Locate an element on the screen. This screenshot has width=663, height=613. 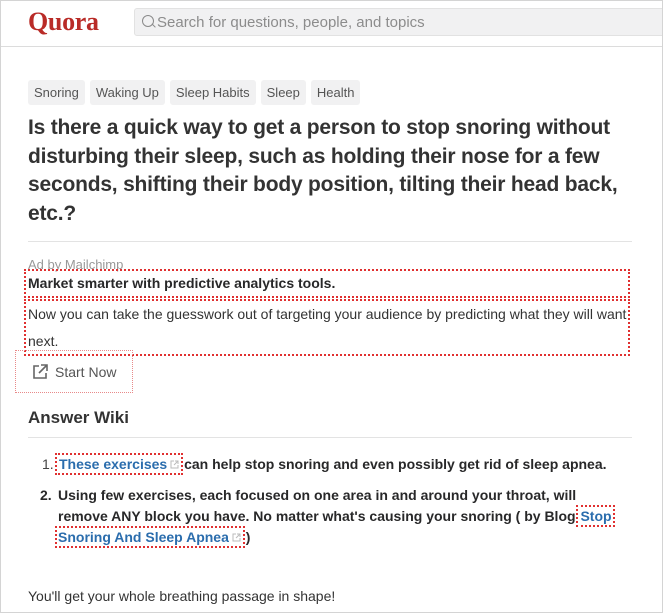
topic-tag-waking-up: Waking Up is located at coordinates (127, 92).